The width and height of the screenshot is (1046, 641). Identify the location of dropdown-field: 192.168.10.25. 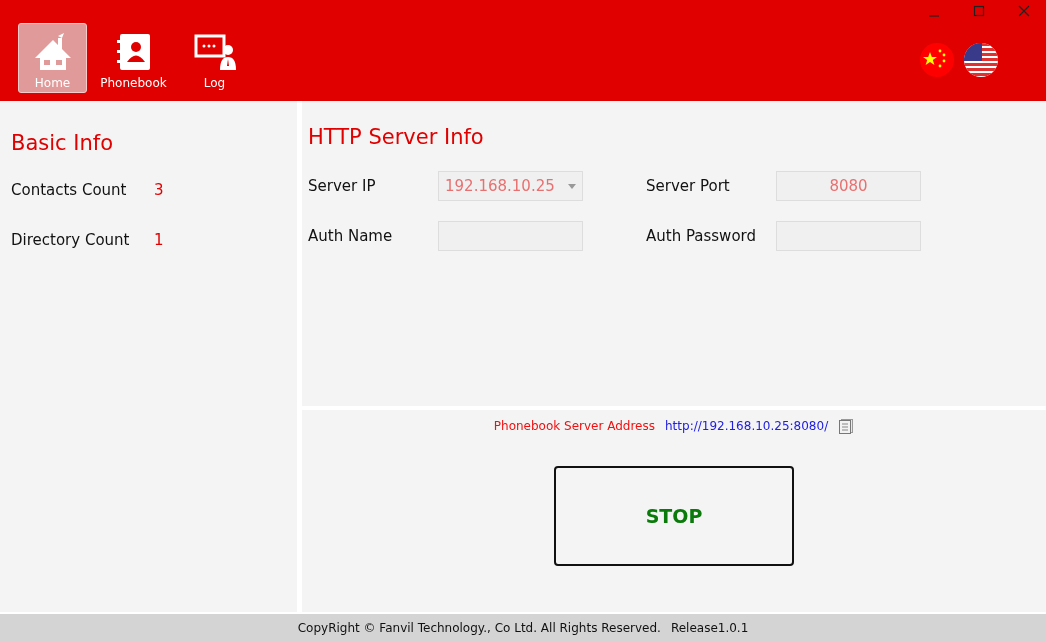
(510, 186).